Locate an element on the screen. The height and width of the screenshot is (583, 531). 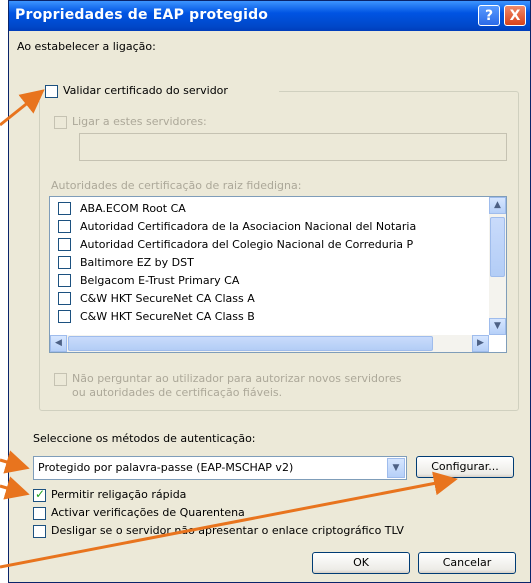
arrow-validate is located at coordinates (22, 108).